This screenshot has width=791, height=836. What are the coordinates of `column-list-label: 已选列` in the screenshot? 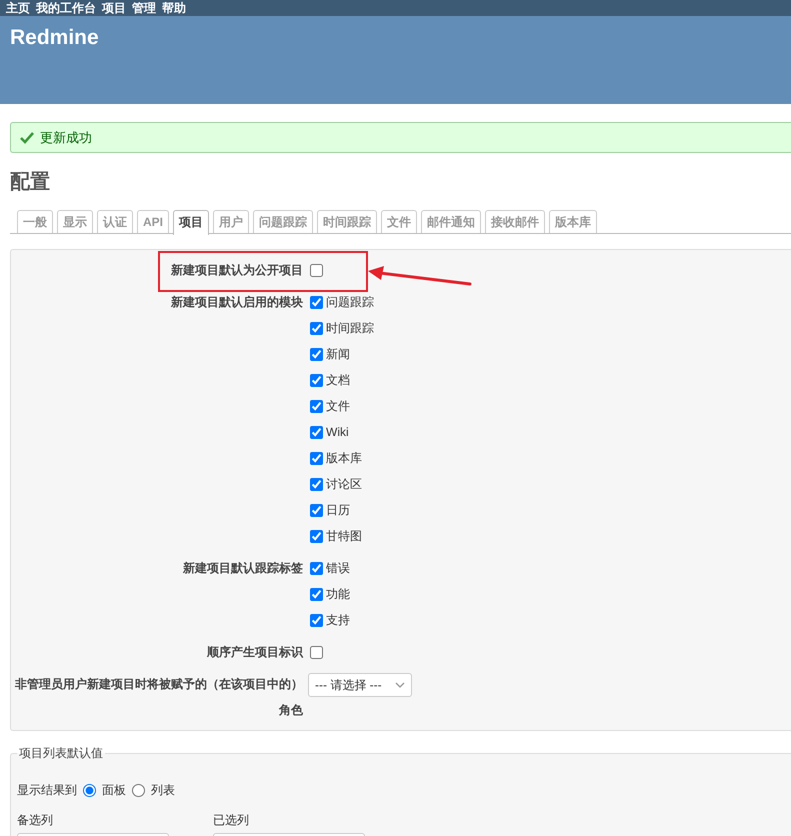 It's located at (231, 820).